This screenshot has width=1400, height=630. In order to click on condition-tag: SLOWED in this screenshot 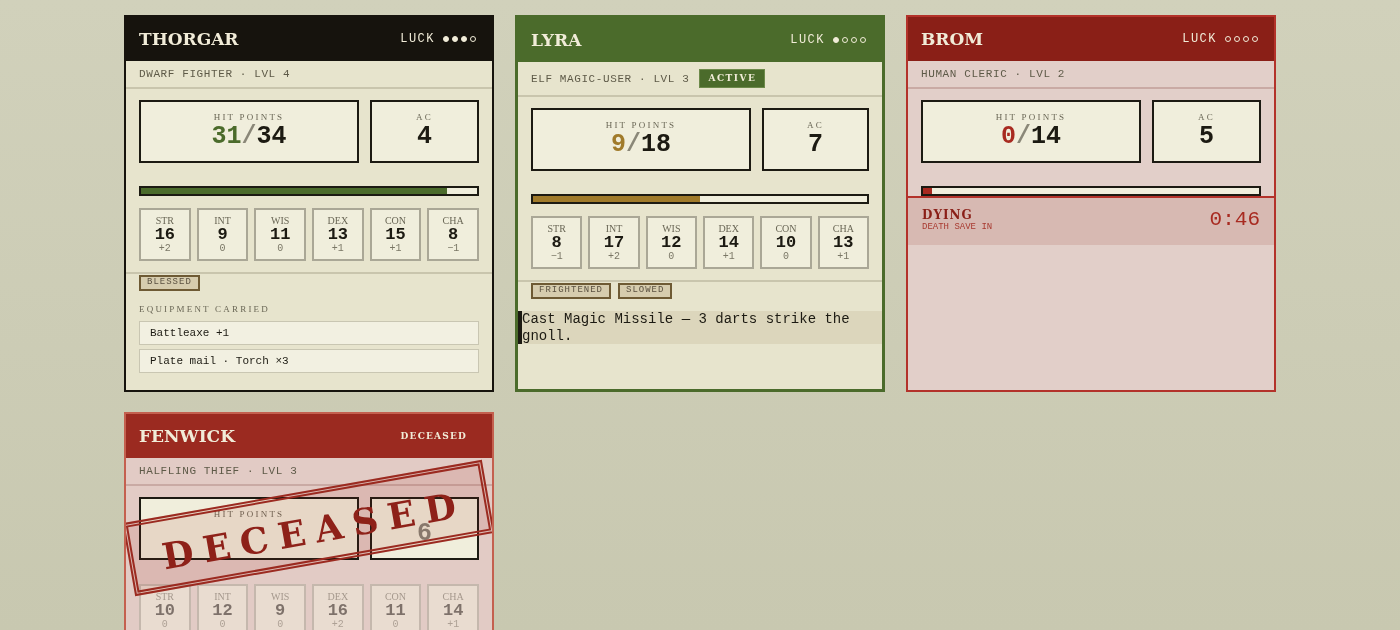, I will do `click(645, 291)`.